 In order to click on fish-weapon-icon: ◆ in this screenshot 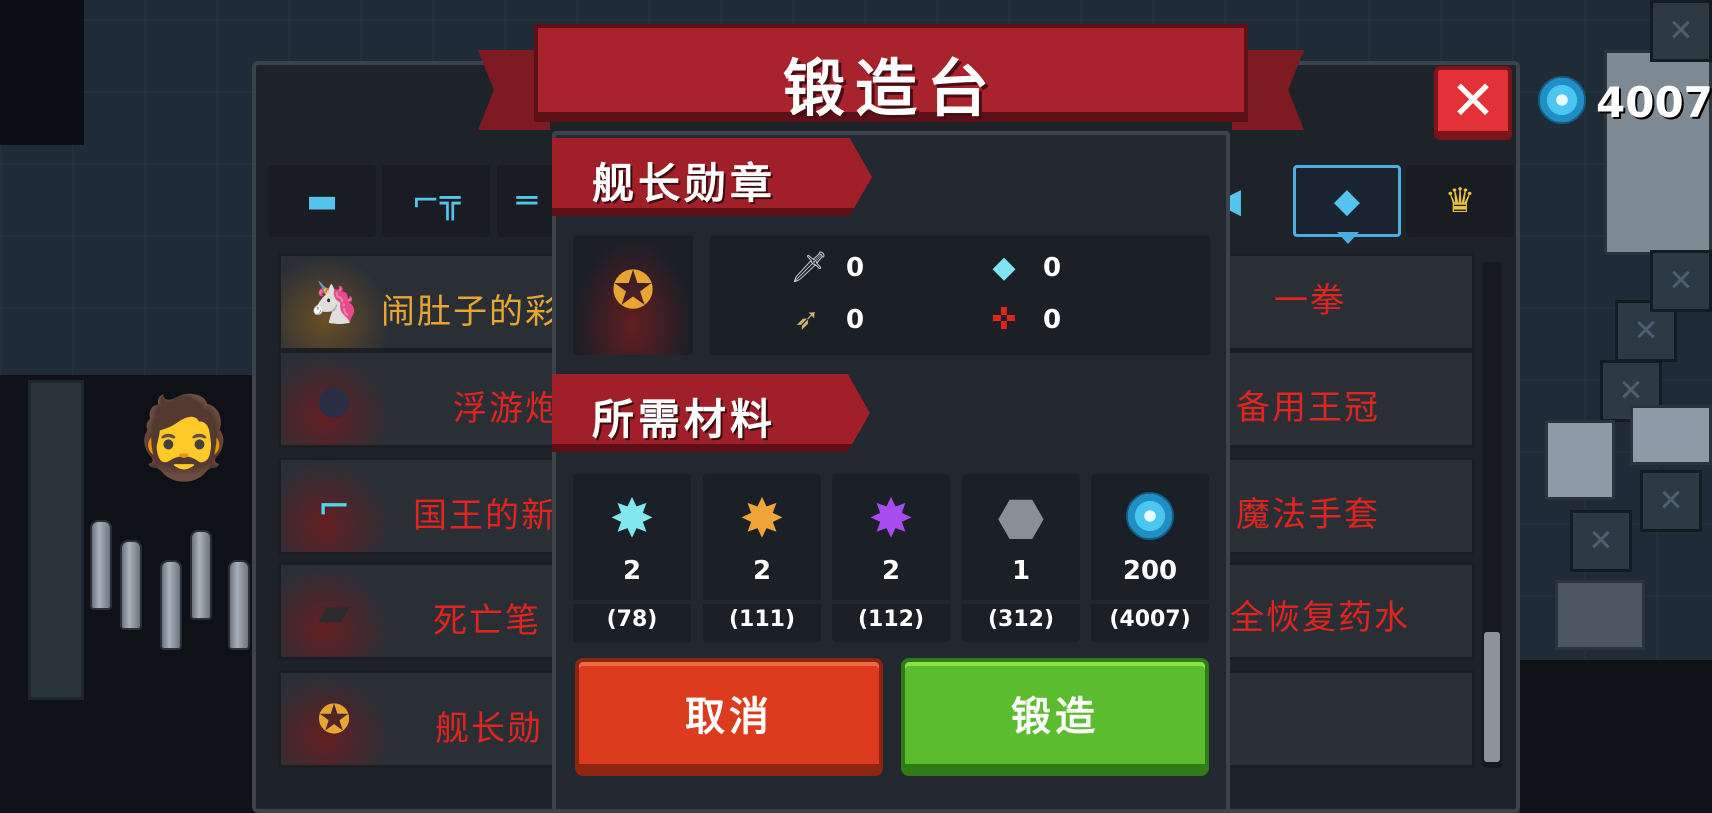, I will do `click(1347, 201)`.